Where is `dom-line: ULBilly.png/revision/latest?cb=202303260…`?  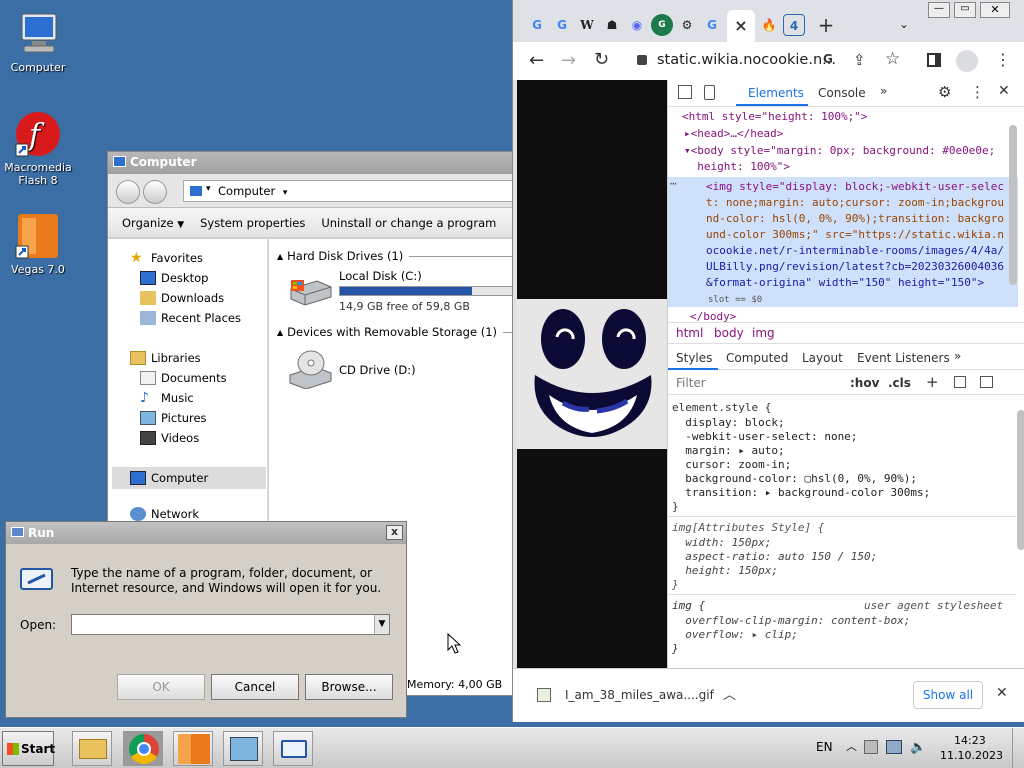
dom-line: ULBilly.png/revision/latest?cb=202303260… is located at coordinates (855, 267).